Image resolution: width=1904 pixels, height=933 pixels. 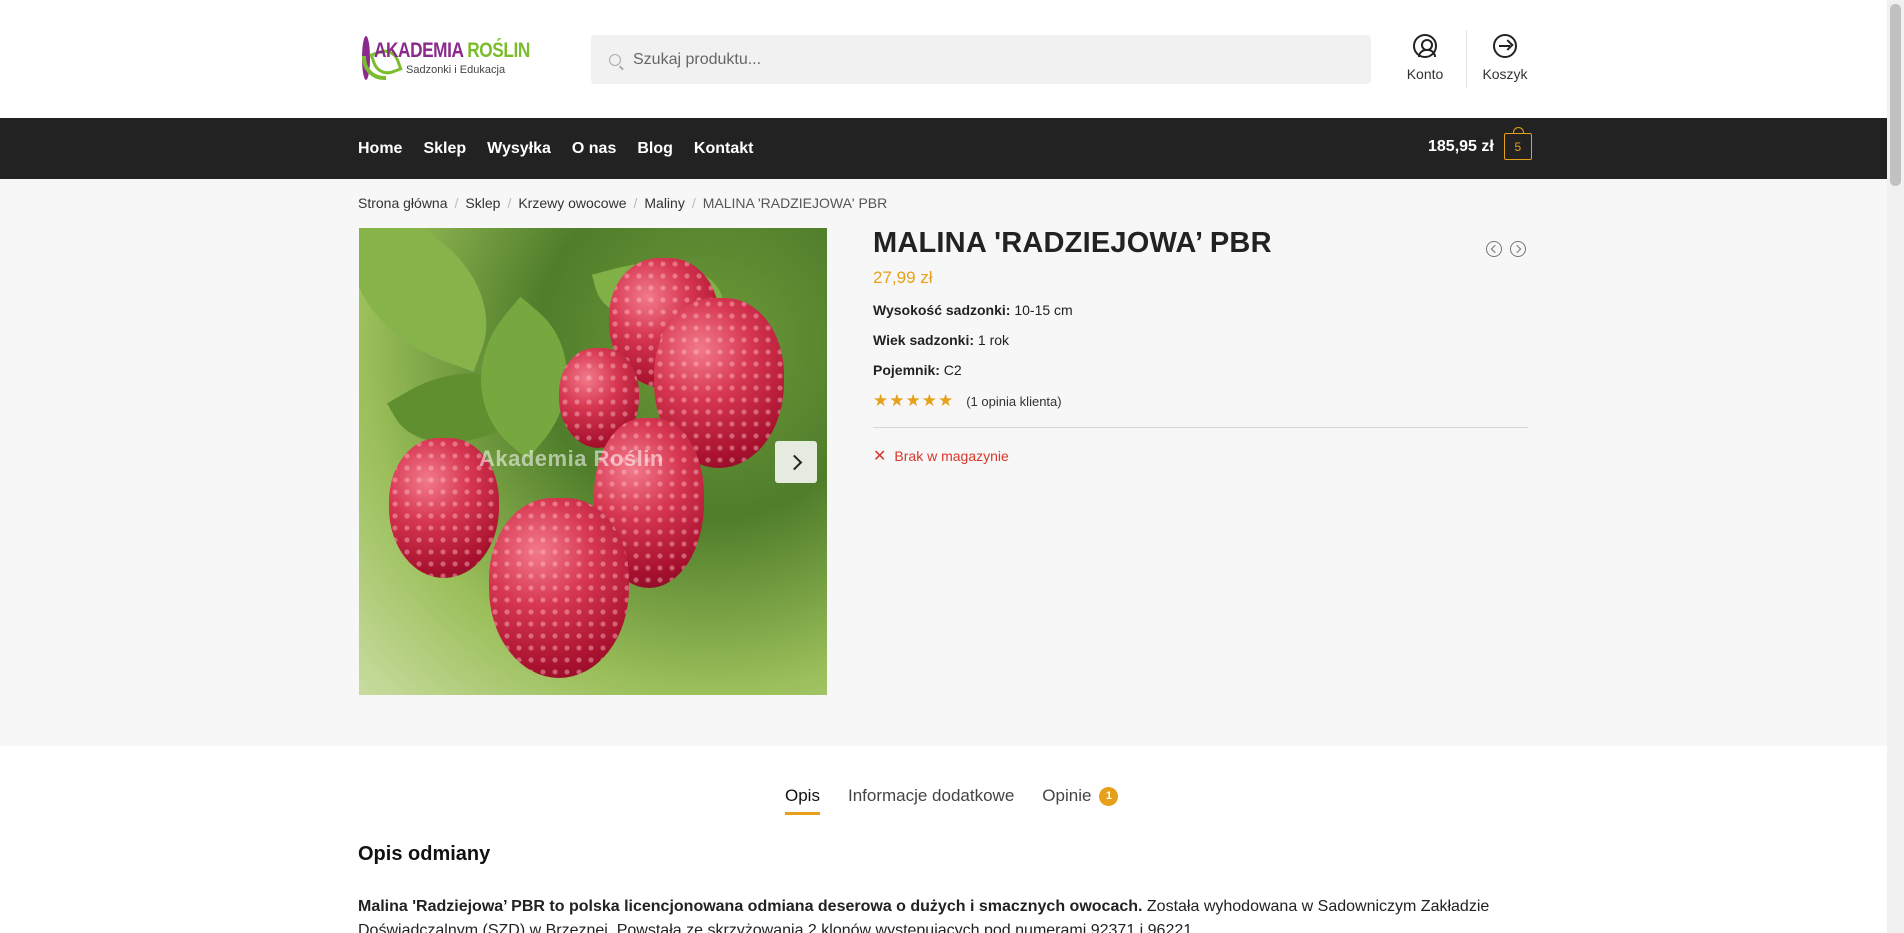 What do you see at coordinates (594, 149) in the screenshot?
I see `nav-item-about: O nas` at bounding box center [594, 149].